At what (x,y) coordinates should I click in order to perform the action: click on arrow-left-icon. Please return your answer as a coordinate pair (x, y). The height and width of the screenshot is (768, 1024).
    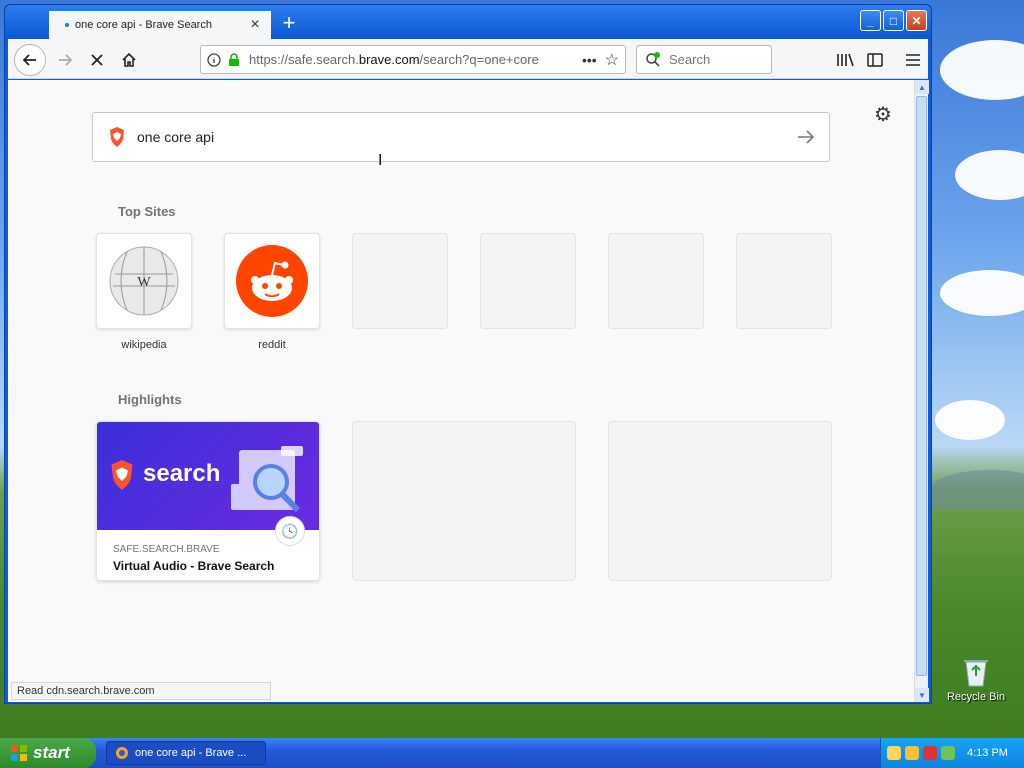
    Looking at the image, I should click on (29, 60).